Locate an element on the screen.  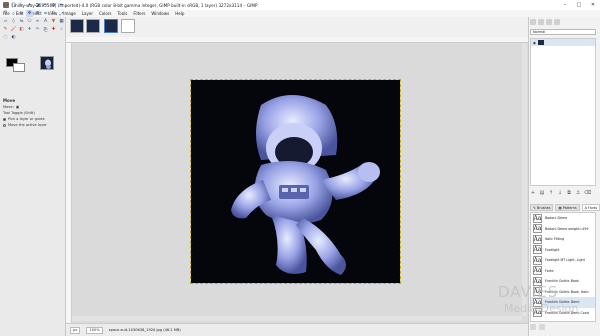
layers-buttons: + ▤ ↑ ↓ ⧉ ⚓ ⌫ is located at coordinates (560, 193).